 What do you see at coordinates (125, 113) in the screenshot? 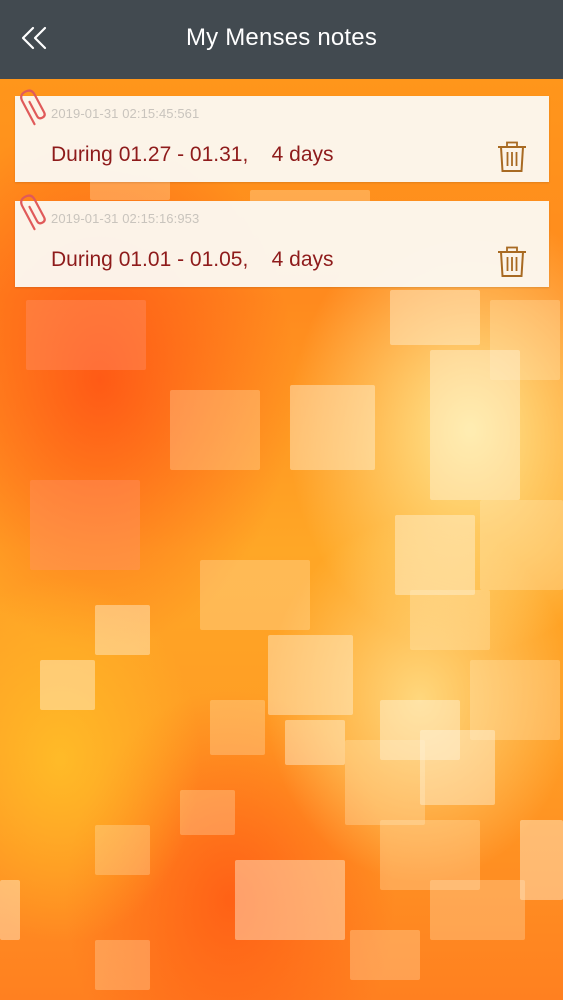
I see `note-timestamp: 2019-01-31 02:15:45:561` at bounding box center [125, 113].